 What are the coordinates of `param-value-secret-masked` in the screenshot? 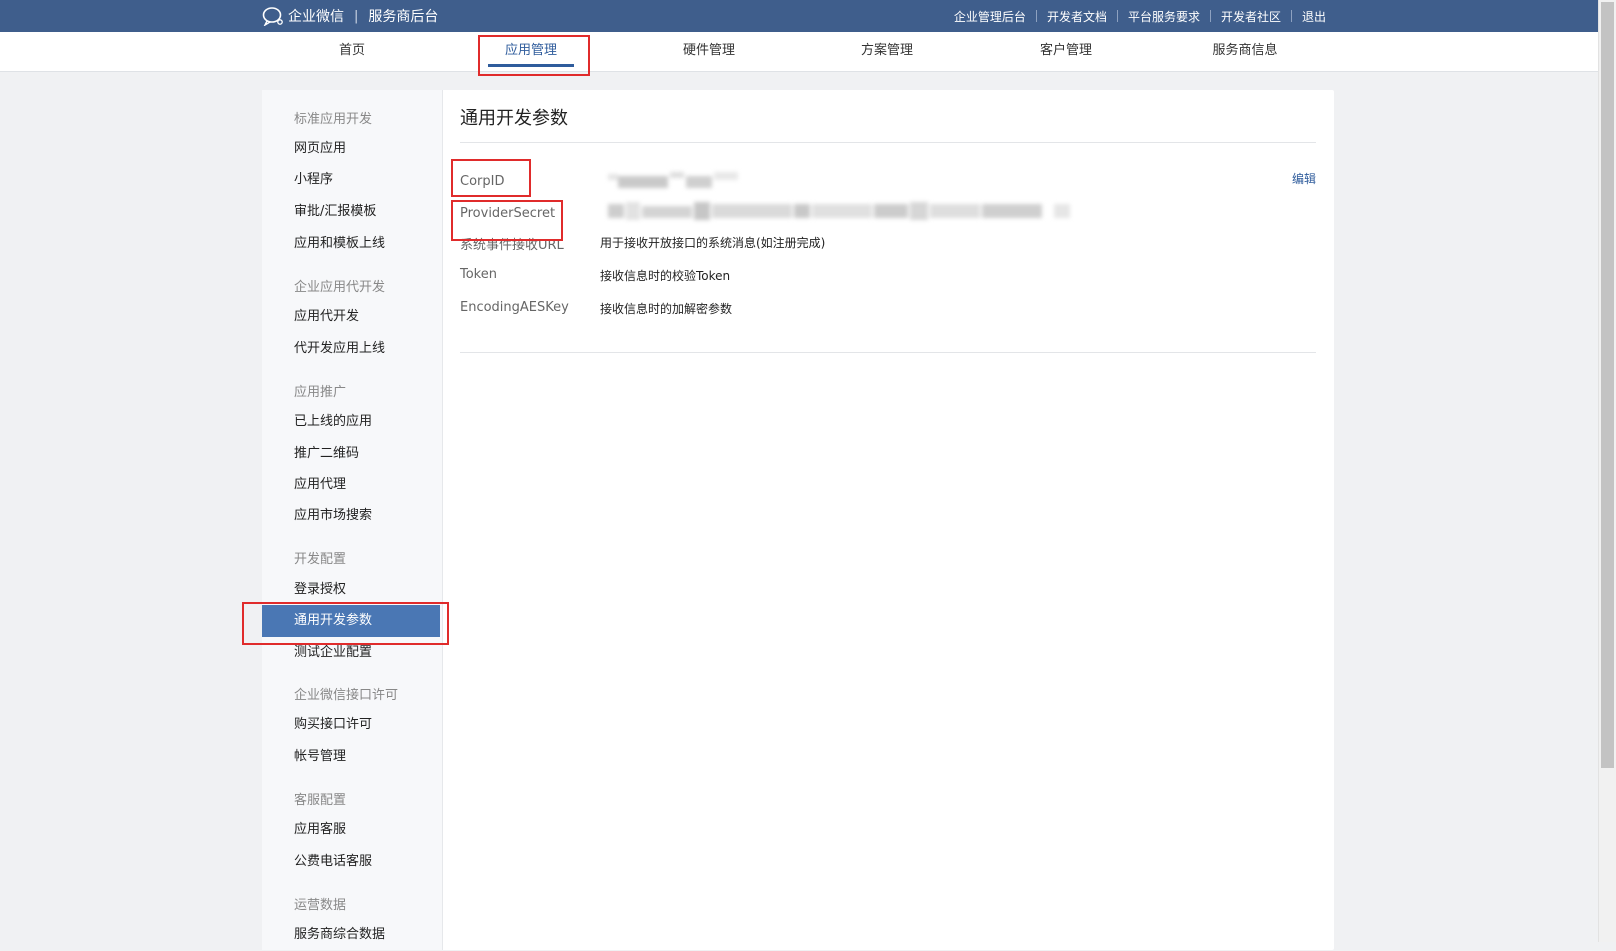 It's located at (840, 211).